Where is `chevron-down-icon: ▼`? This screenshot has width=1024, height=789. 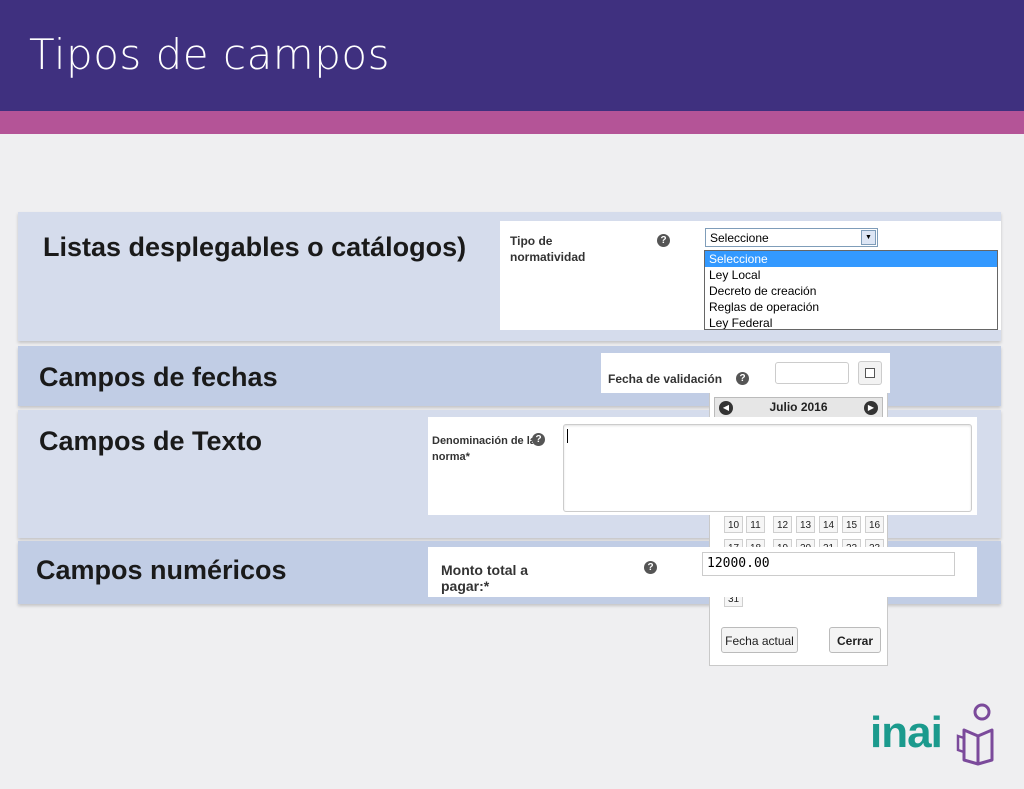 chevron-down-icon: ▼ is located at coordinates (868, 237).